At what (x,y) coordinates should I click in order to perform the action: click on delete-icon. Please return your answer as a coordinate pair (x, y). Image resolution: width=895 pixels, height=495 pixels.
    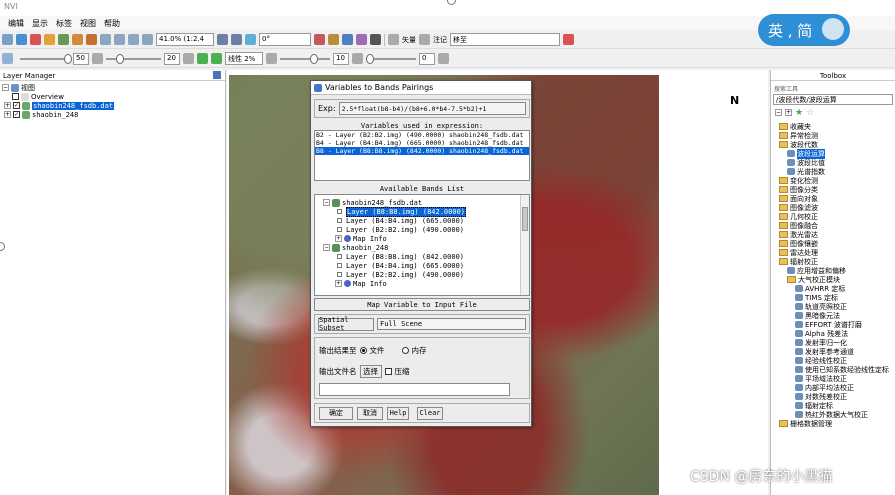
    Looking at the image, I should click on (568, 39).